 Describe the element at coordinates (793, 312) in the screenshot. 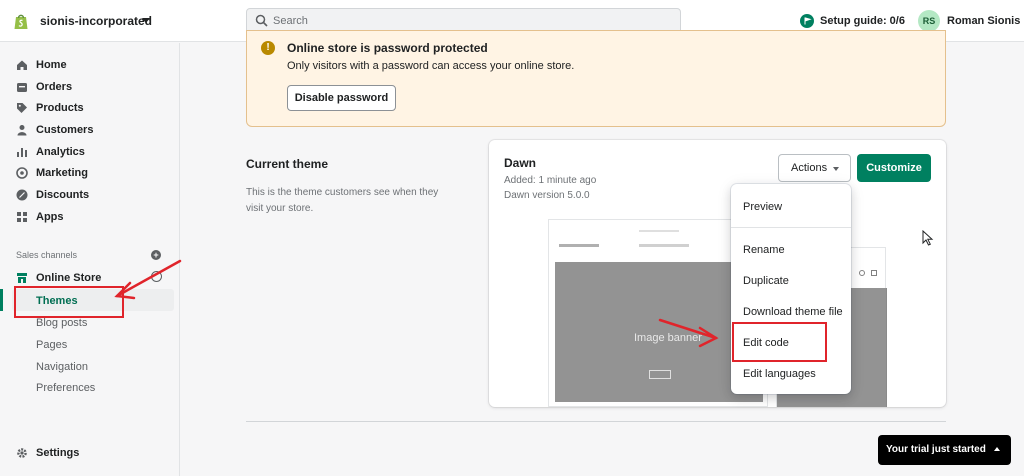

I see `menu-item-download-theme-file: Download theme file` at that location.